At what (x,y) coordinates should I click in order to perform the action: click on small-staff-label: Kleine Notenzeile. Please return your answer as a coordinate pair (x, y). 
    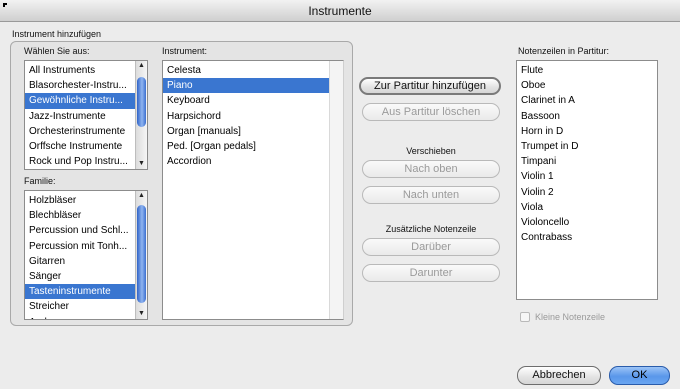
    Looking at the image, I should click on (570, 317).